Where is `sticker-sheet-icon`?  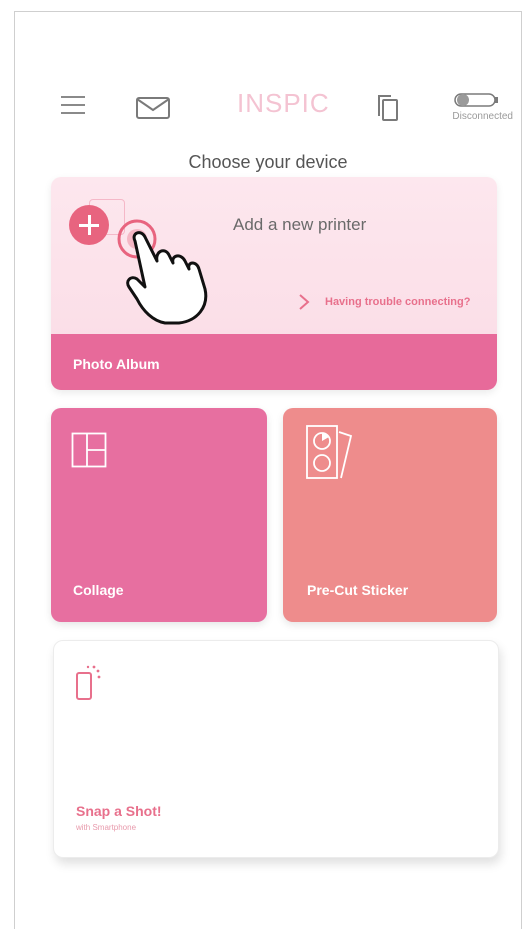
sticker-sheet-icon is located at coordinates (329, 452).